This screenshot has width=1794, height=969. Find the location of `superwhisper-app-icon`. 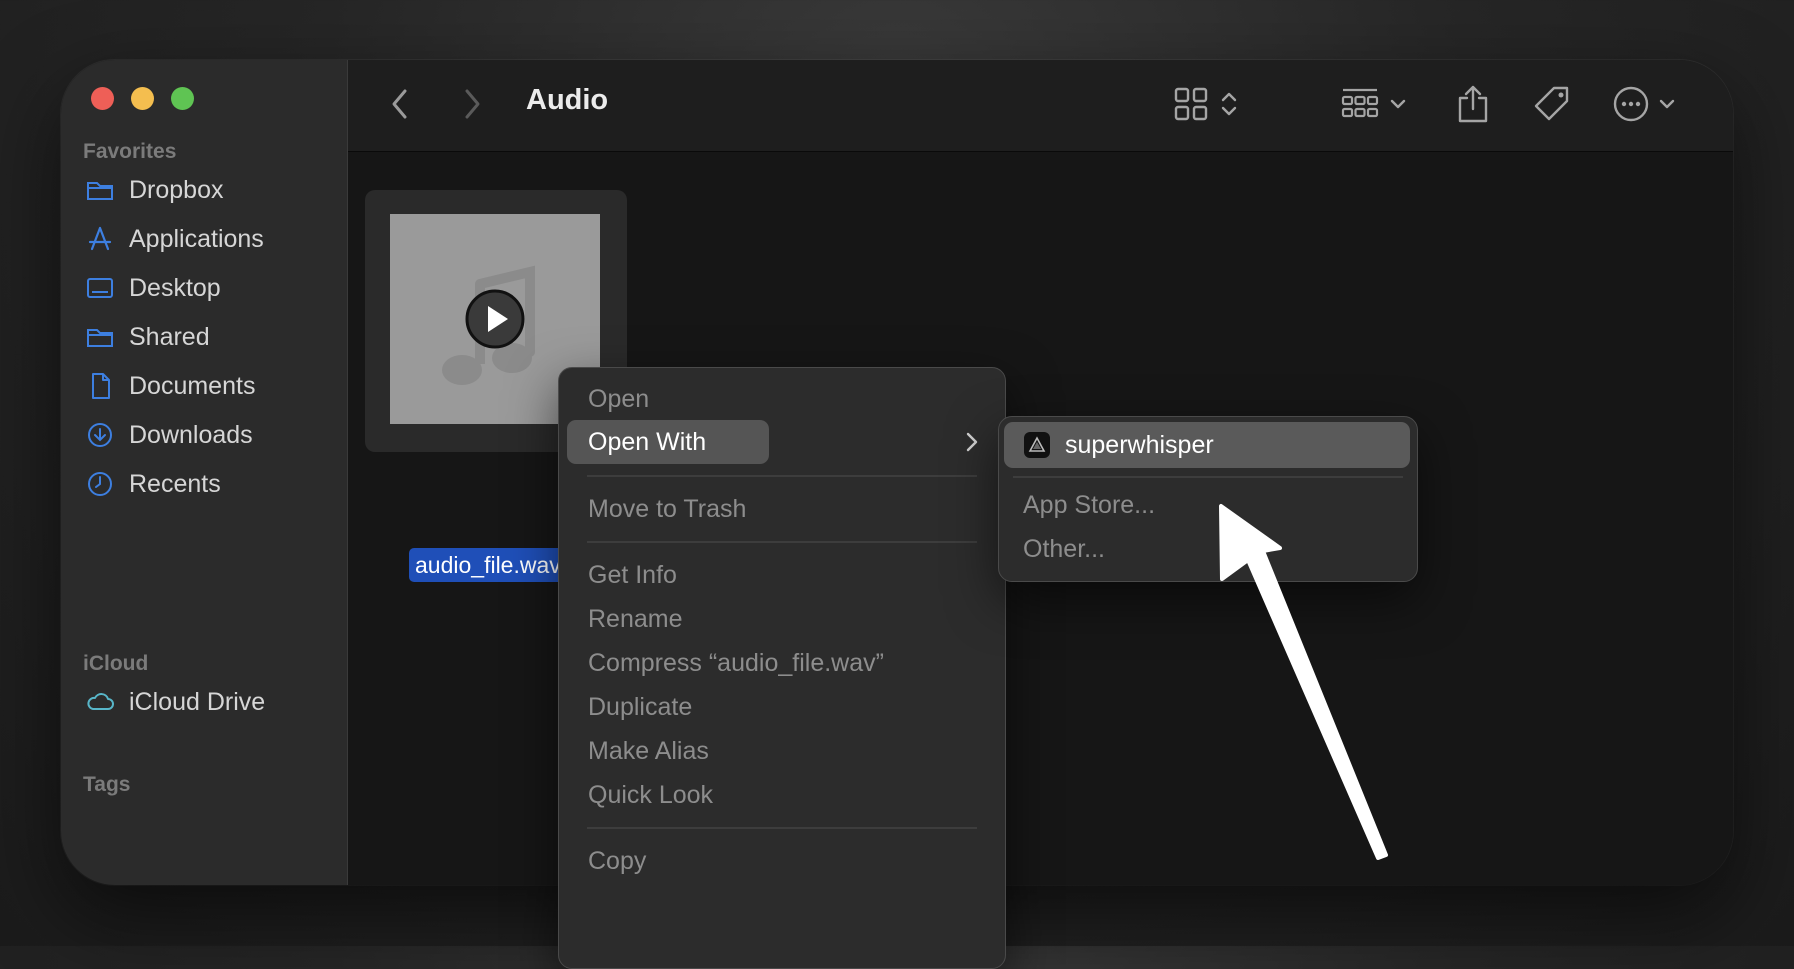

superwhisper-app-icon is located at coordinates (1037, 445).